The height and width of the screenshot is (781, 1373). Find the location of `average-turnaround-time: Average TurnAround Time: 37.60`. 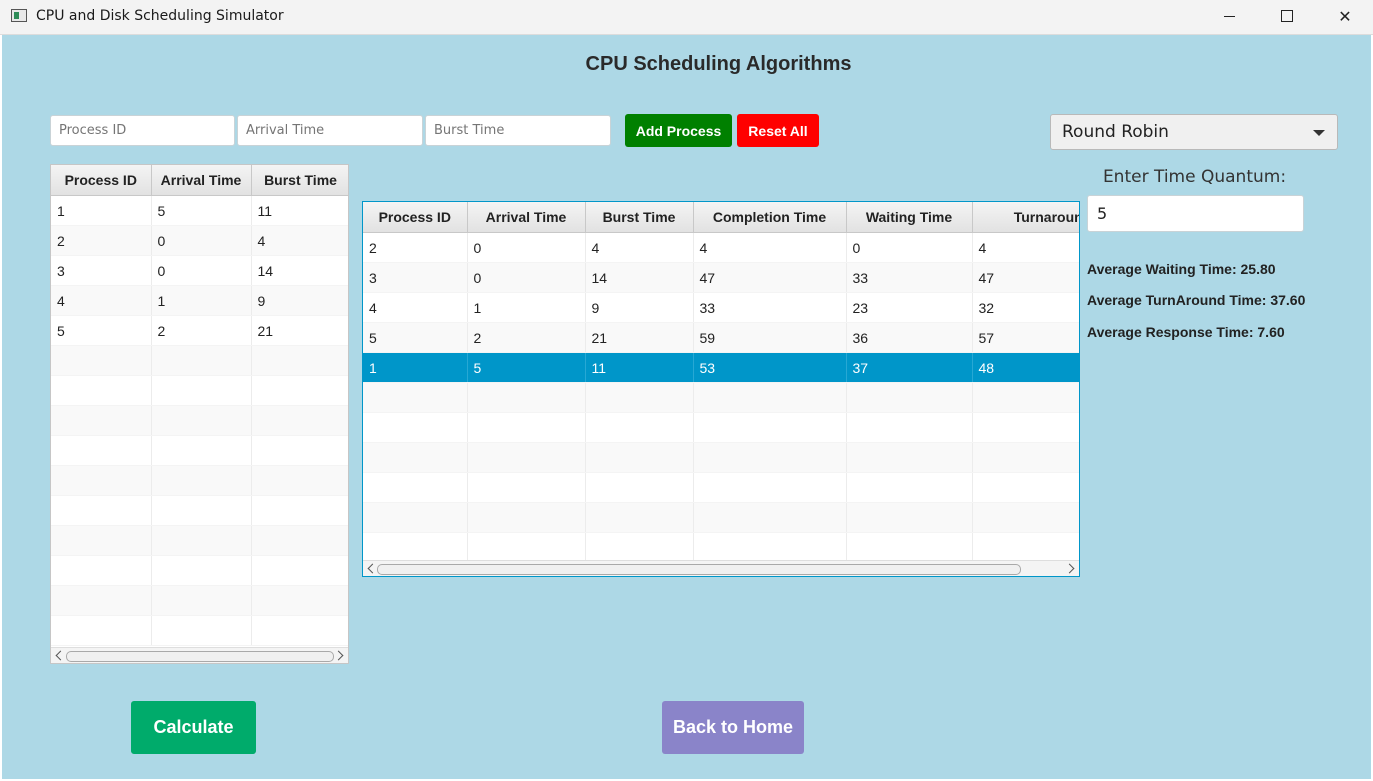

average-turnaround-time: Average TurnAround Time: 37.60 is located at coordinates (1196, 300).